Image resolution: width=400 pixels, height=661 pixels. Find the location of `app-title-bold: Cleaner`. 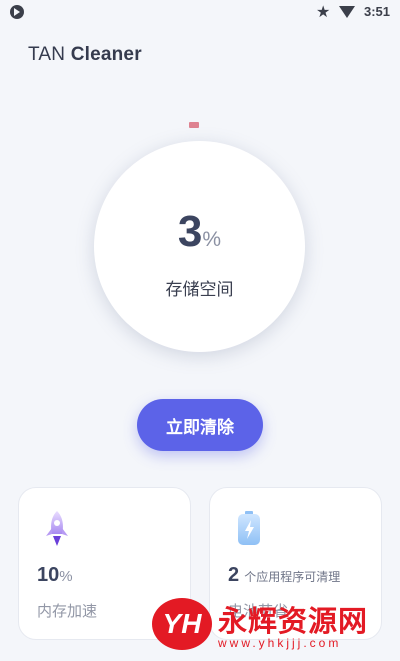

app-title-bold: Cleaner is located at coordinates (106, 54).